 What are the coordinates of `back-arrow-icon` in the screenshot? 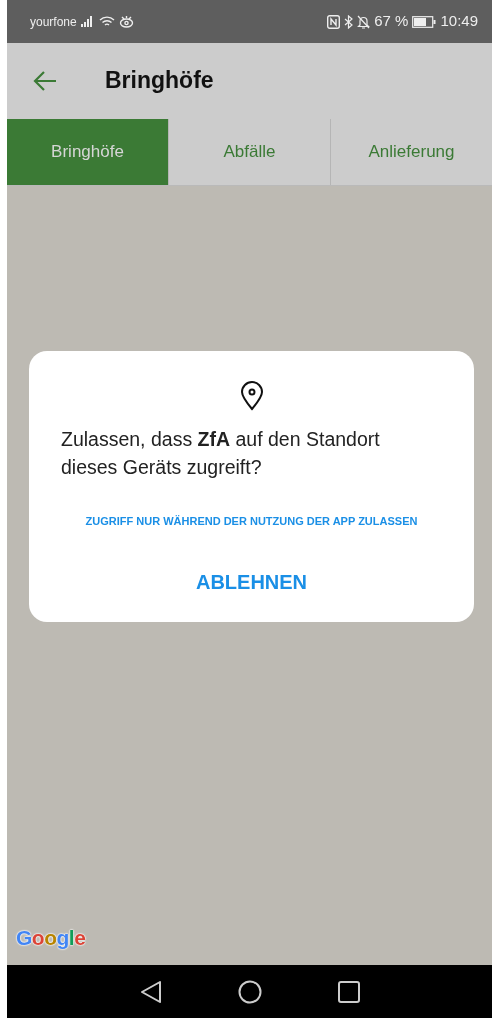 It's located at (45, 81).